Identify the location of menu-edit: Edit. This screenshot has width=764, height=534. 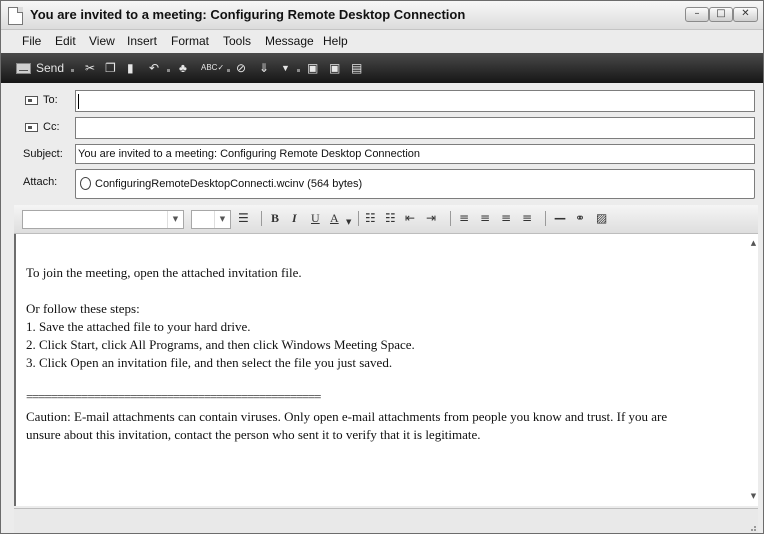
(65, 41).